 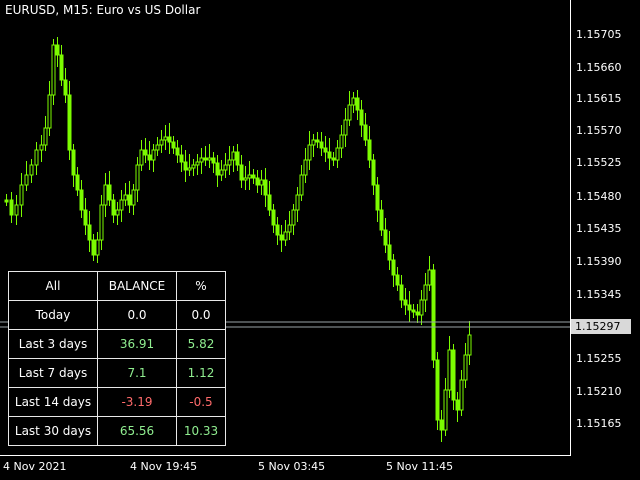 I want to click on row-balance: -3.19, so click(x=137, y=402).